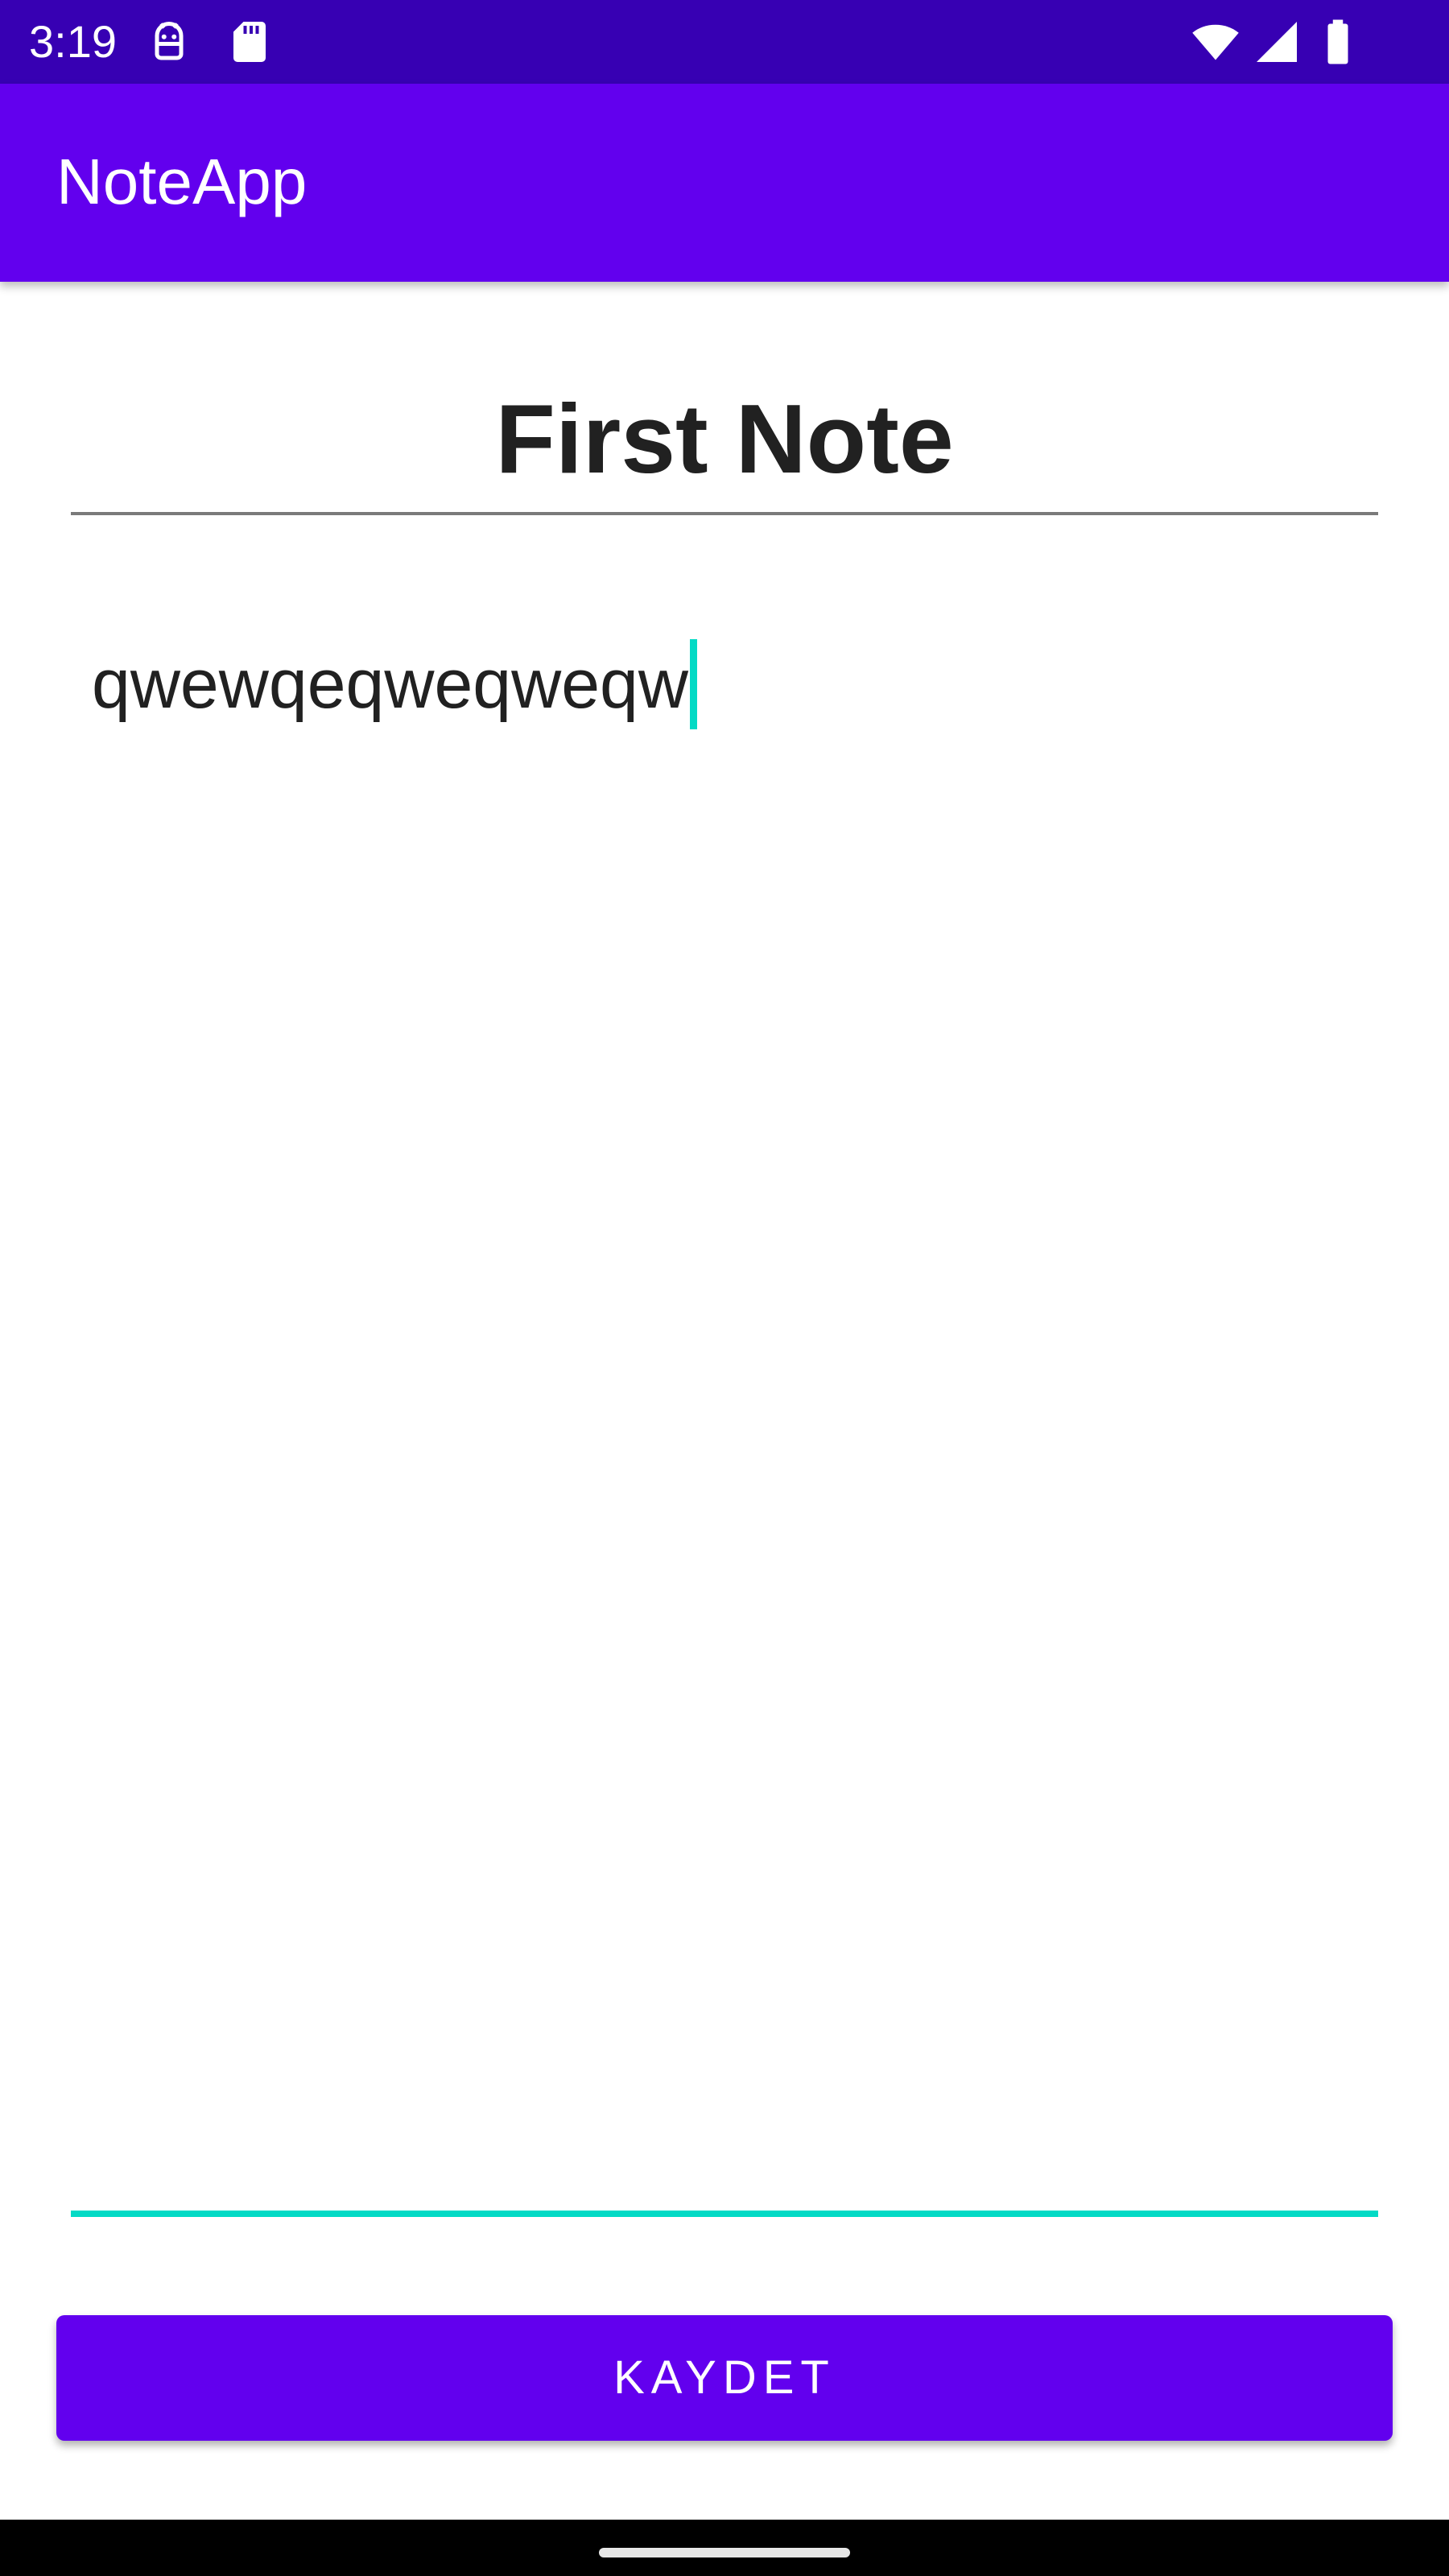  I want to click on navigation-bar, so click(724, 2548).